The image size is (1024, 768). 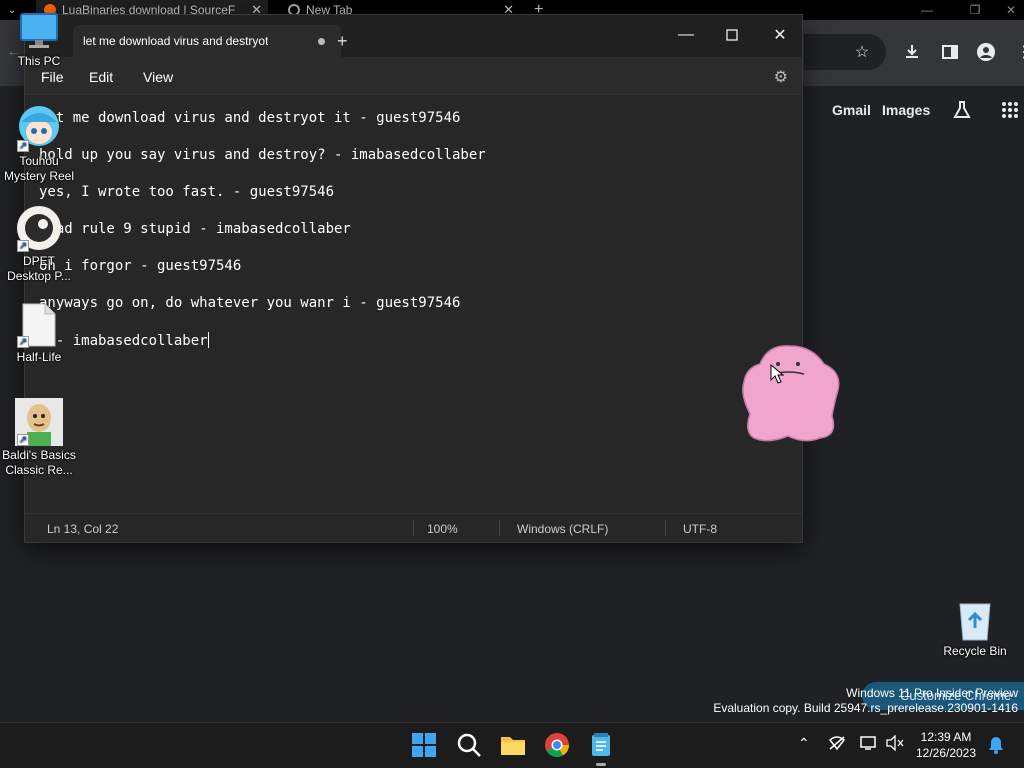 I want to click on file-explorer-icon, so click(x=513, y=745).